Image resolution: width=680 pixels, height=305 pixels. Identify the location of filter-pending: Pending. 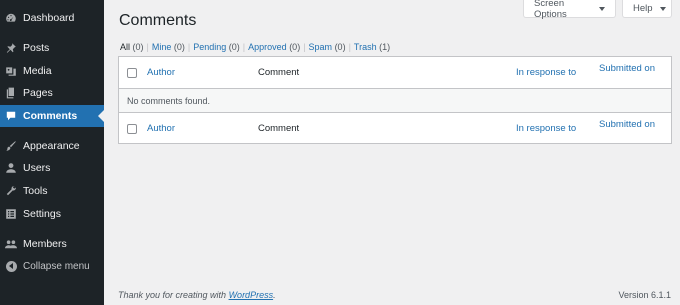
(209, 47).